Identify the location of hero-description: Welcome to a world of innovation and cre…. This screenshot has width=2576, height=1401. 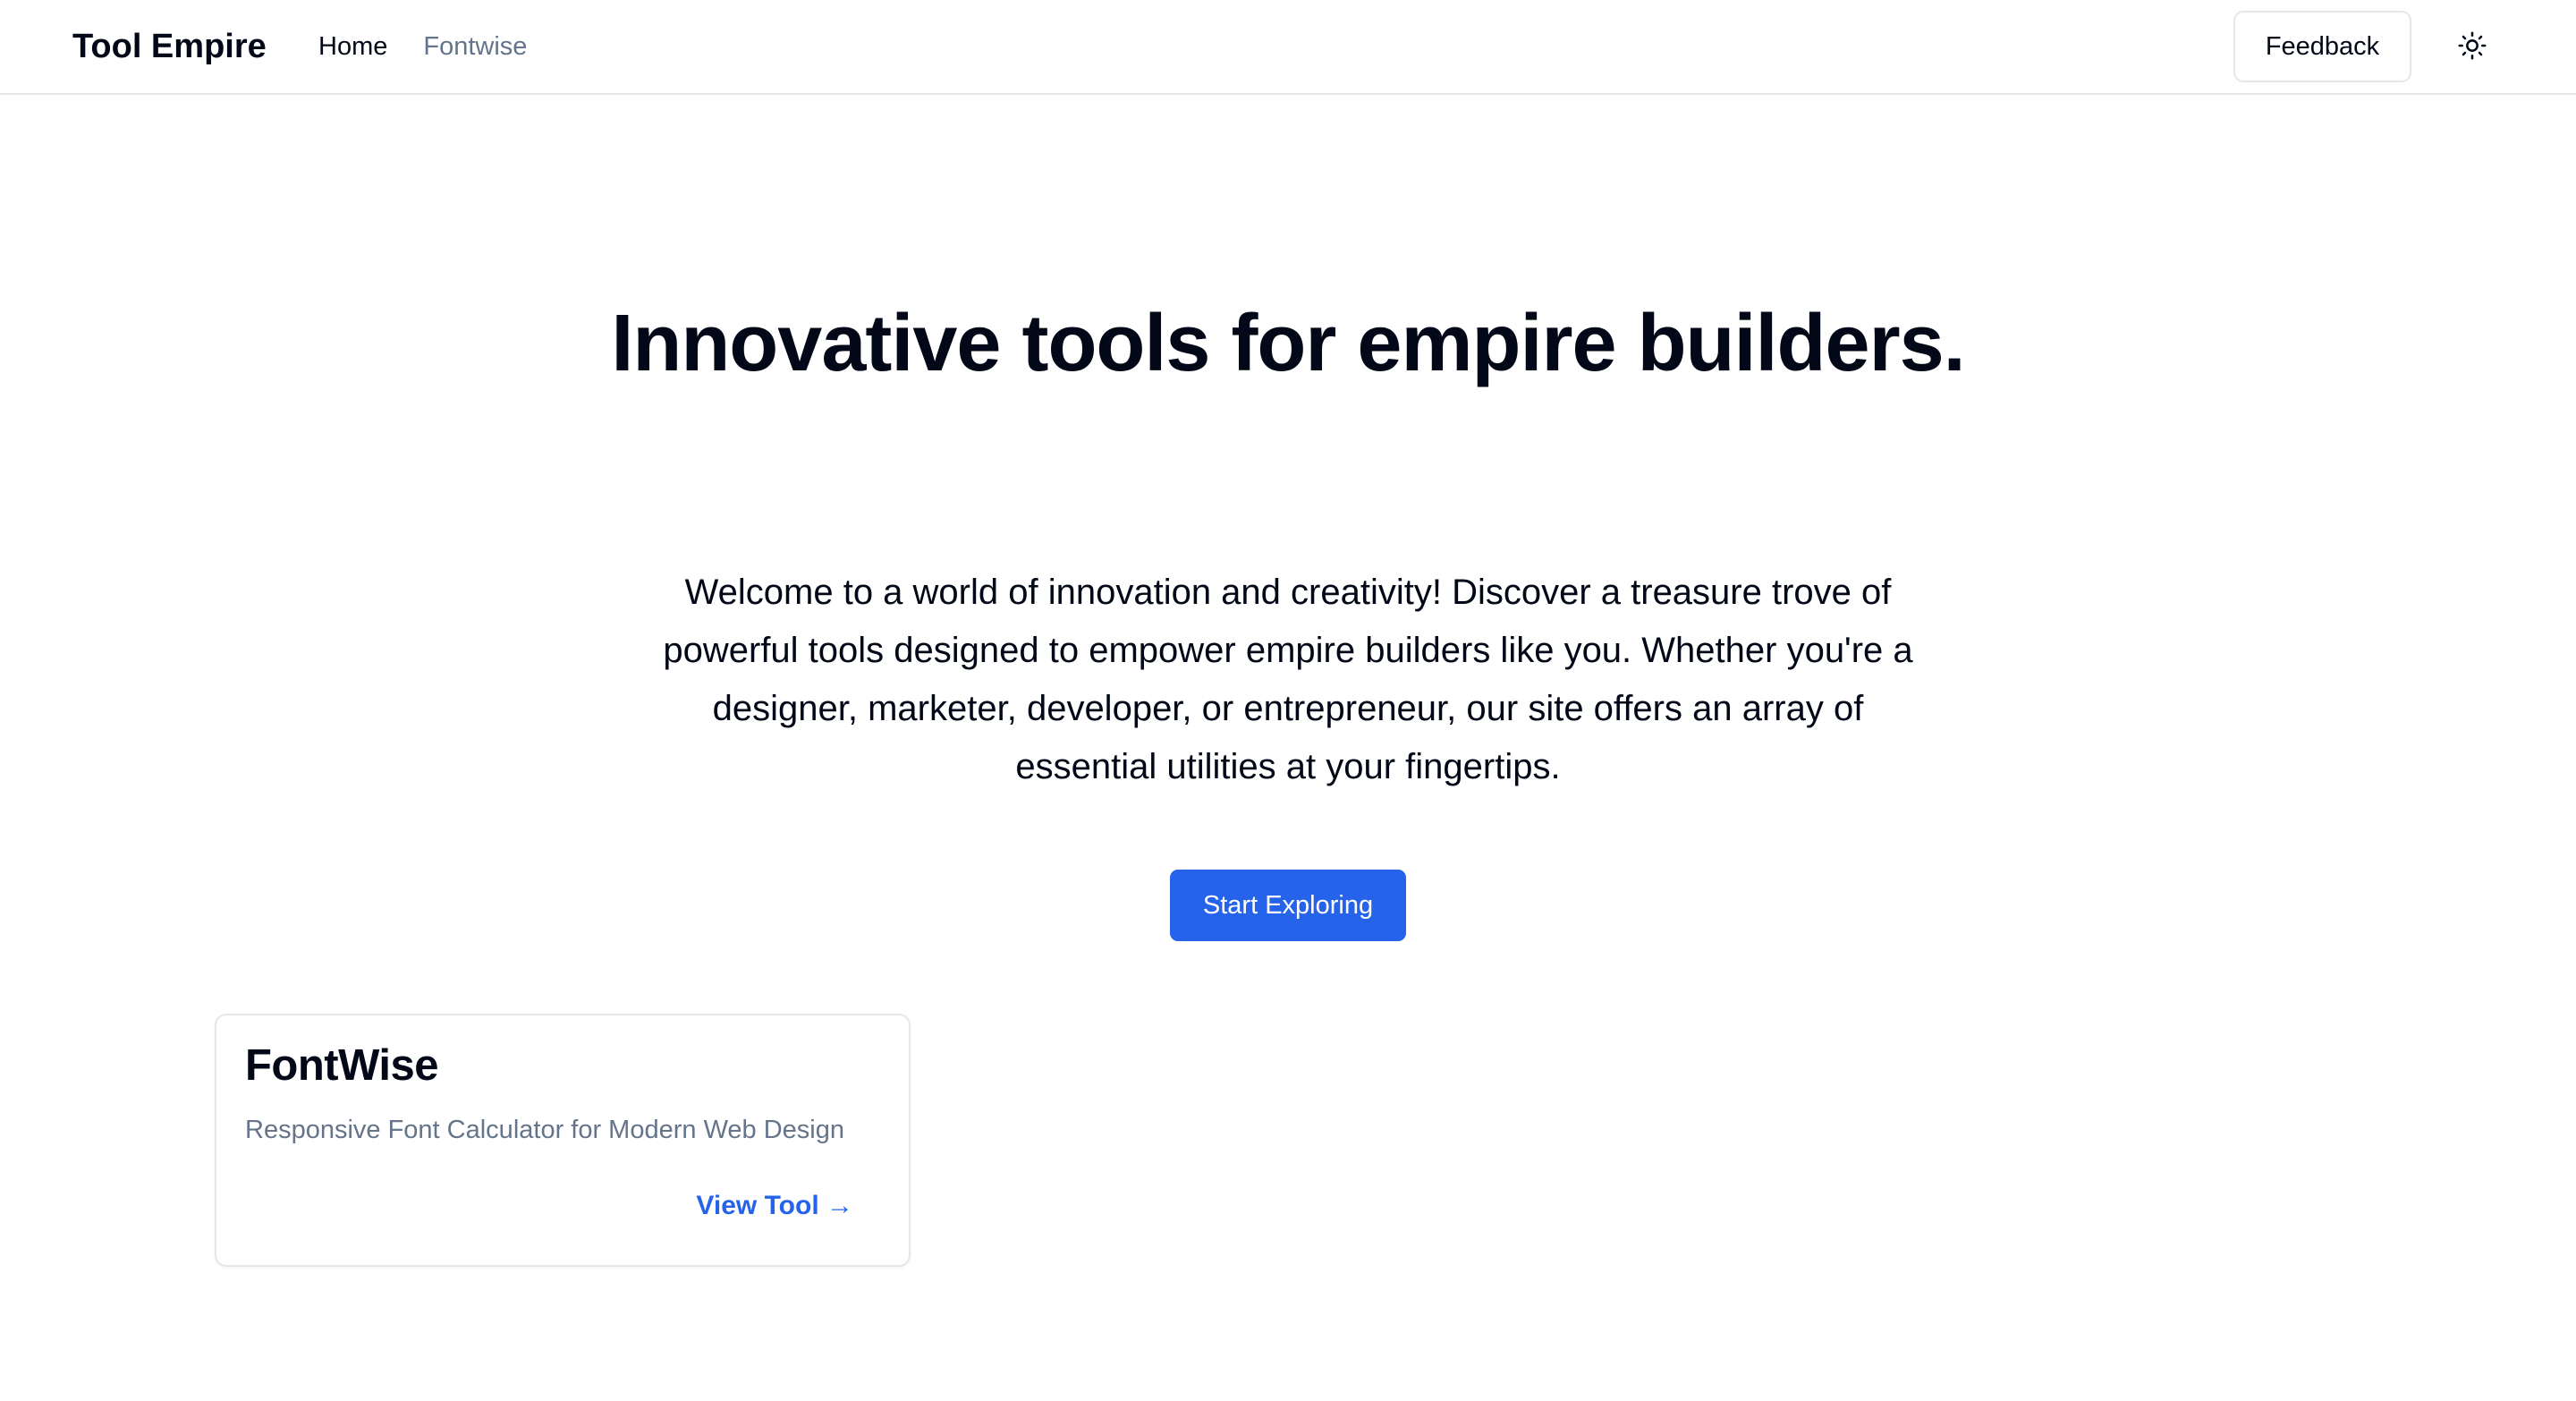
(1288, 679).